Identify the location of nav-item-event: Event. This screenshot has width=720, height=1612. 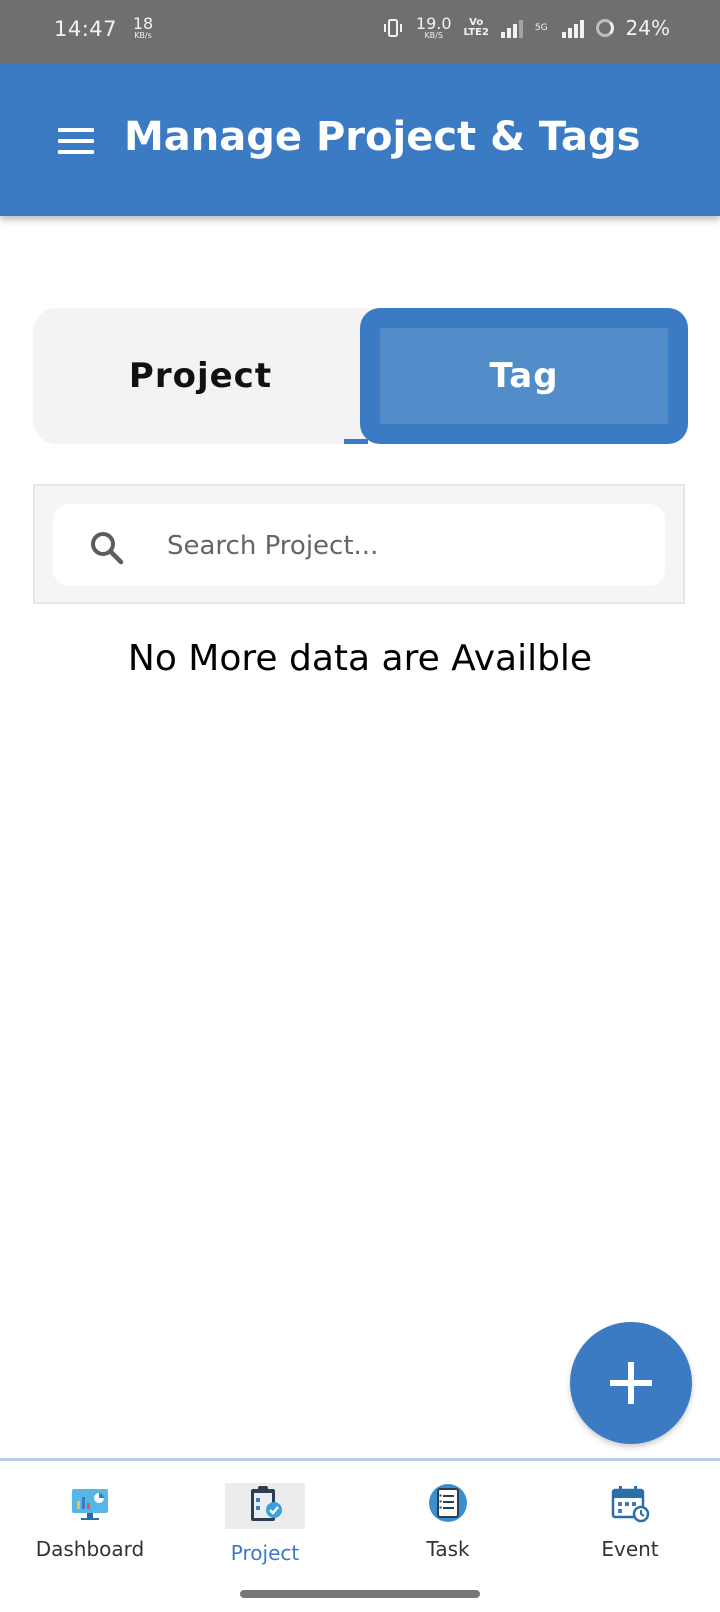
(630, 1521).